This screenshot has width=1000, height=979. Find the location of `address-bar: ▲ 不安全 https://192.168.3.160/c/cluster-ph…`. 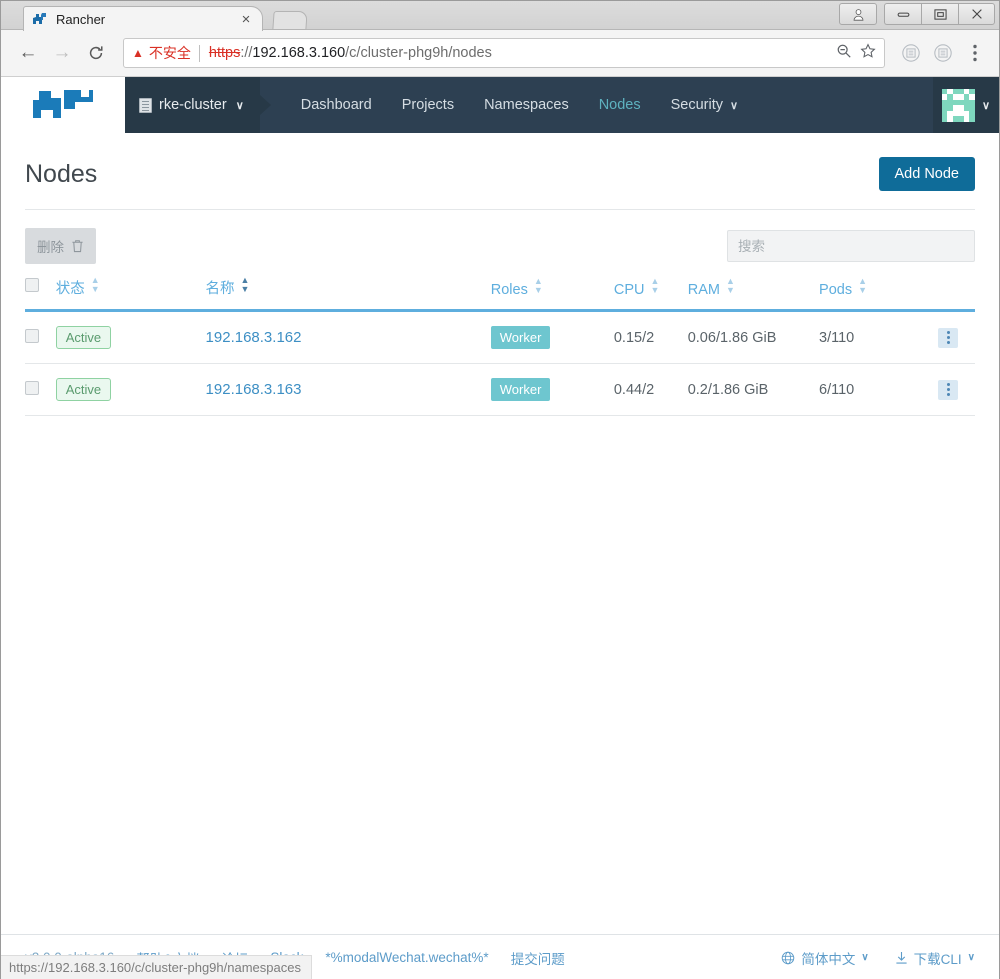

address-bar: ▲ 不安全 https://192.168.3.160/c/cluster-ph… is located at coordinates (504, 53).